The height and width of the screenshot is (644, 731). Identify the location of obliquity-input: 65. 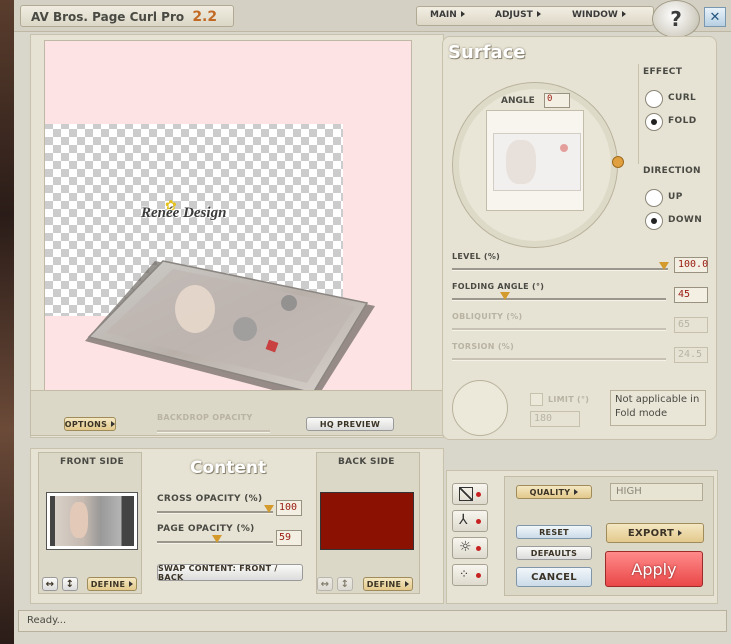
(691, 325).